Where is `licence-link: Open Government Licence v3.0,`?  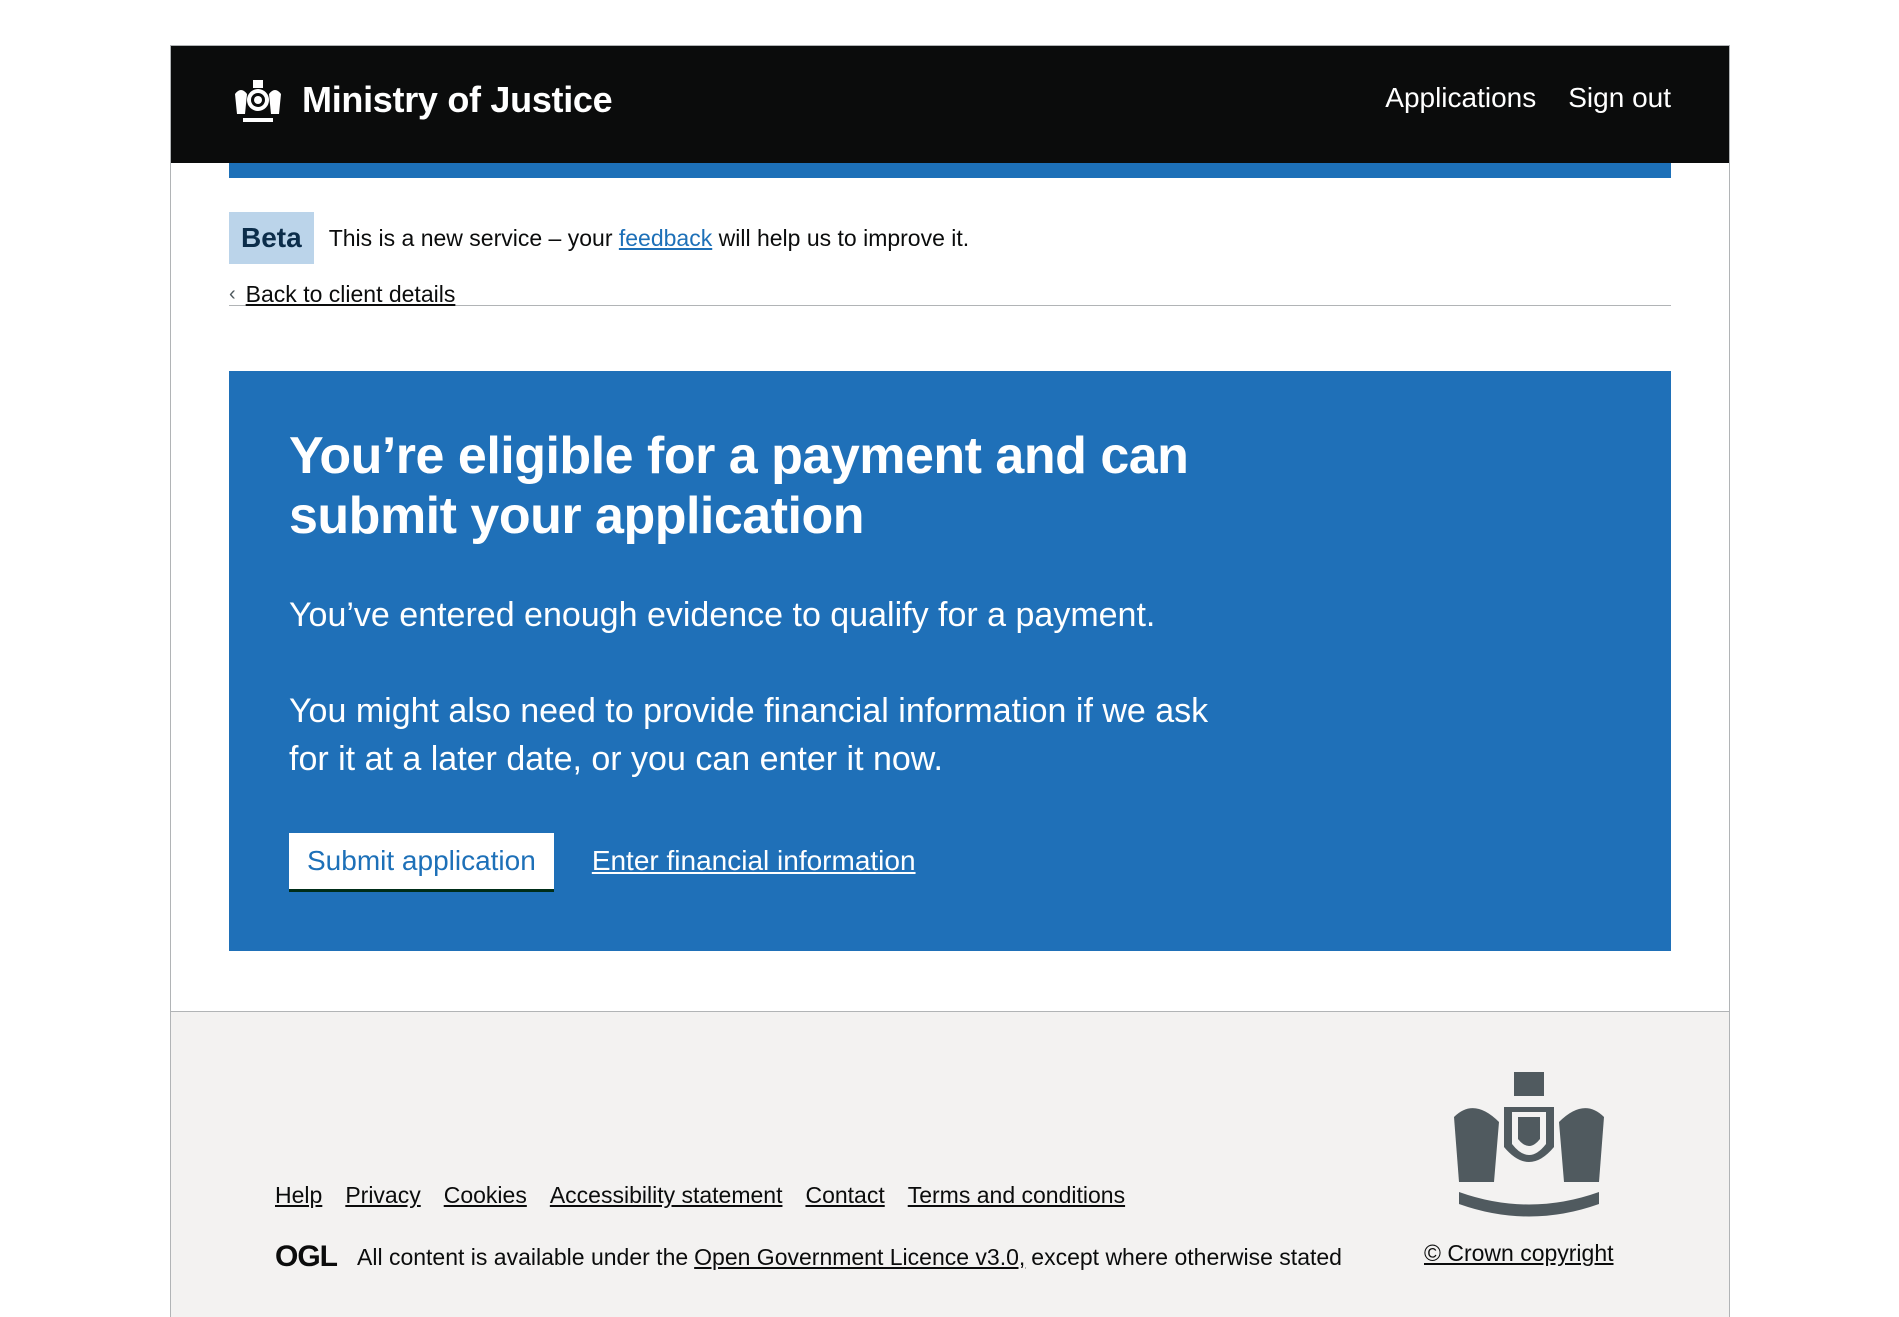 licence-link: Open Government Licence v3.0, is located at coordinates (859, 1257).